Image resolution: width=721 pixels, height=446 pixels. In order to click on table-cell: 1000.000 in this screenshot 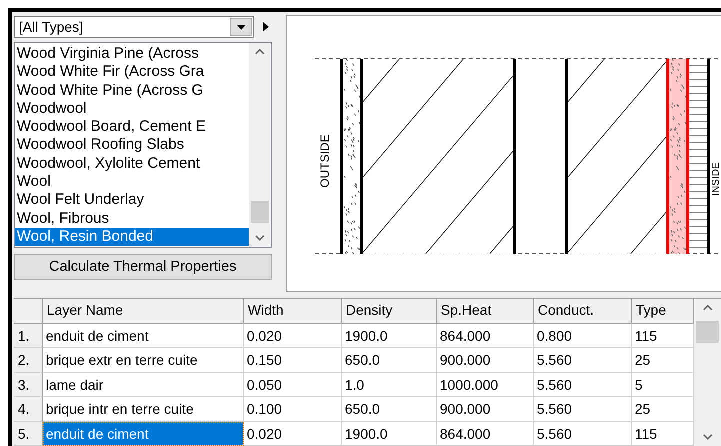, I will do `click(485, 384)`.